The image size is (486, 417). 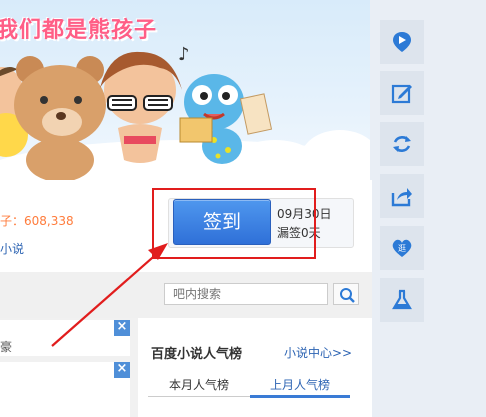 I want to click on share-button, so click(x=402, y=196).